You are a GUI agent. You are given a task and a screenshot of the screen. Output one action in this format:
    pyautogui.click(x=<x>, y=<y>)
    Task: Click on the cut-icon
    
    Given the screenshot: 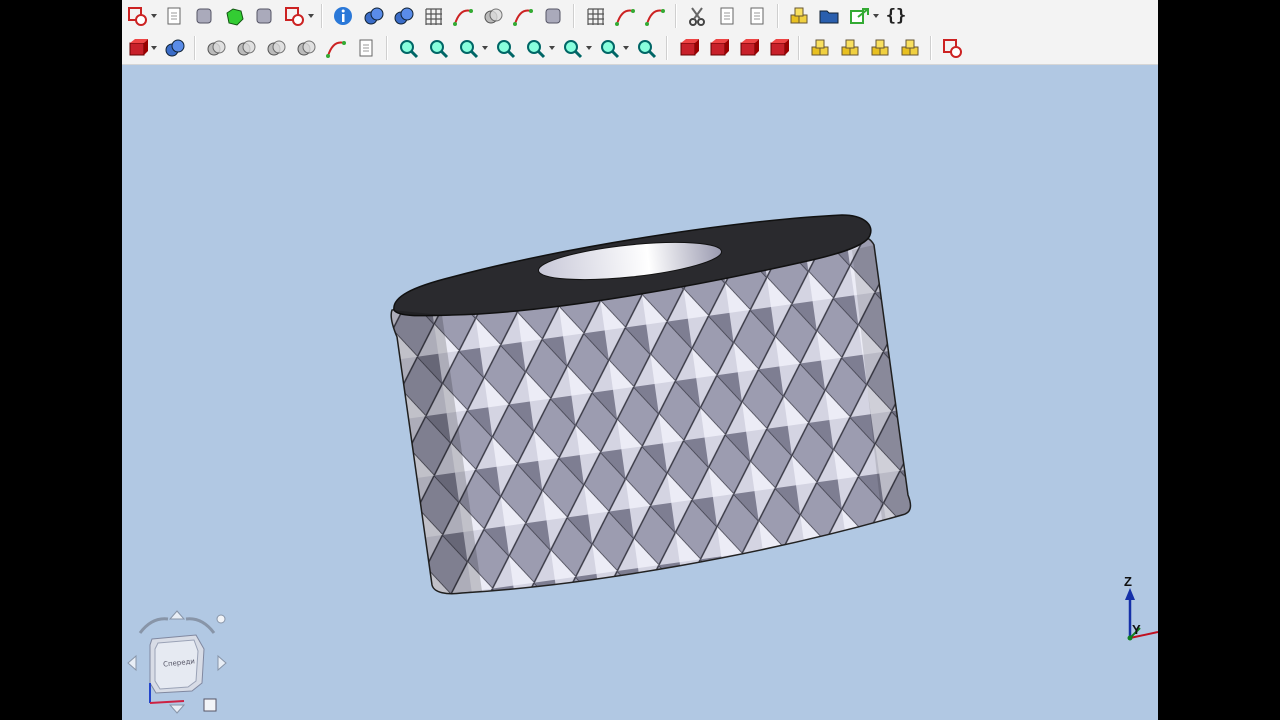 What is the action you would take?
    pyautogui.click(x=697, y=16)
    